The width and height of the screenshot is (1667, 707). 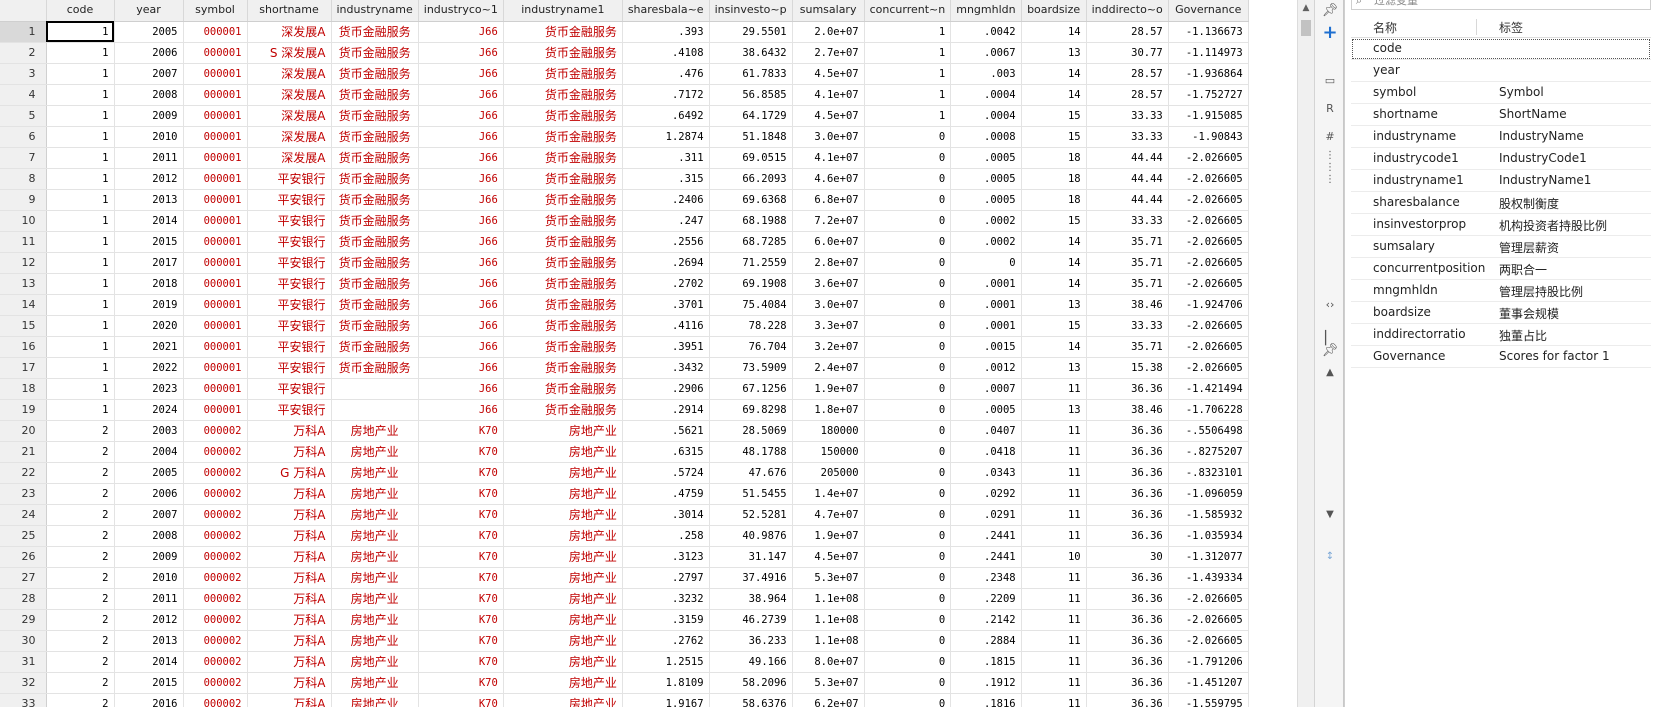 What do you see at coordinates (289, 473) in the screenshot?
I see `cell-shortname: G 万科A` at bounding box center [289, 473].